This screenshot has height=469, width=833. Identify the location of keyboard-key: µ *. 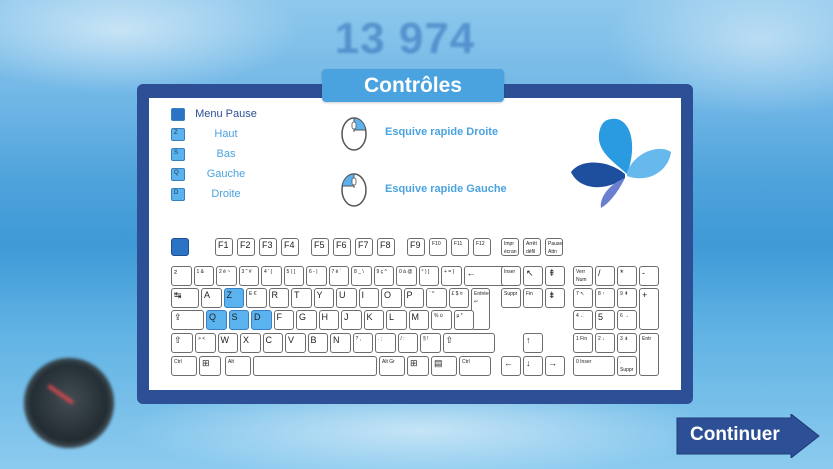
(463, 320).